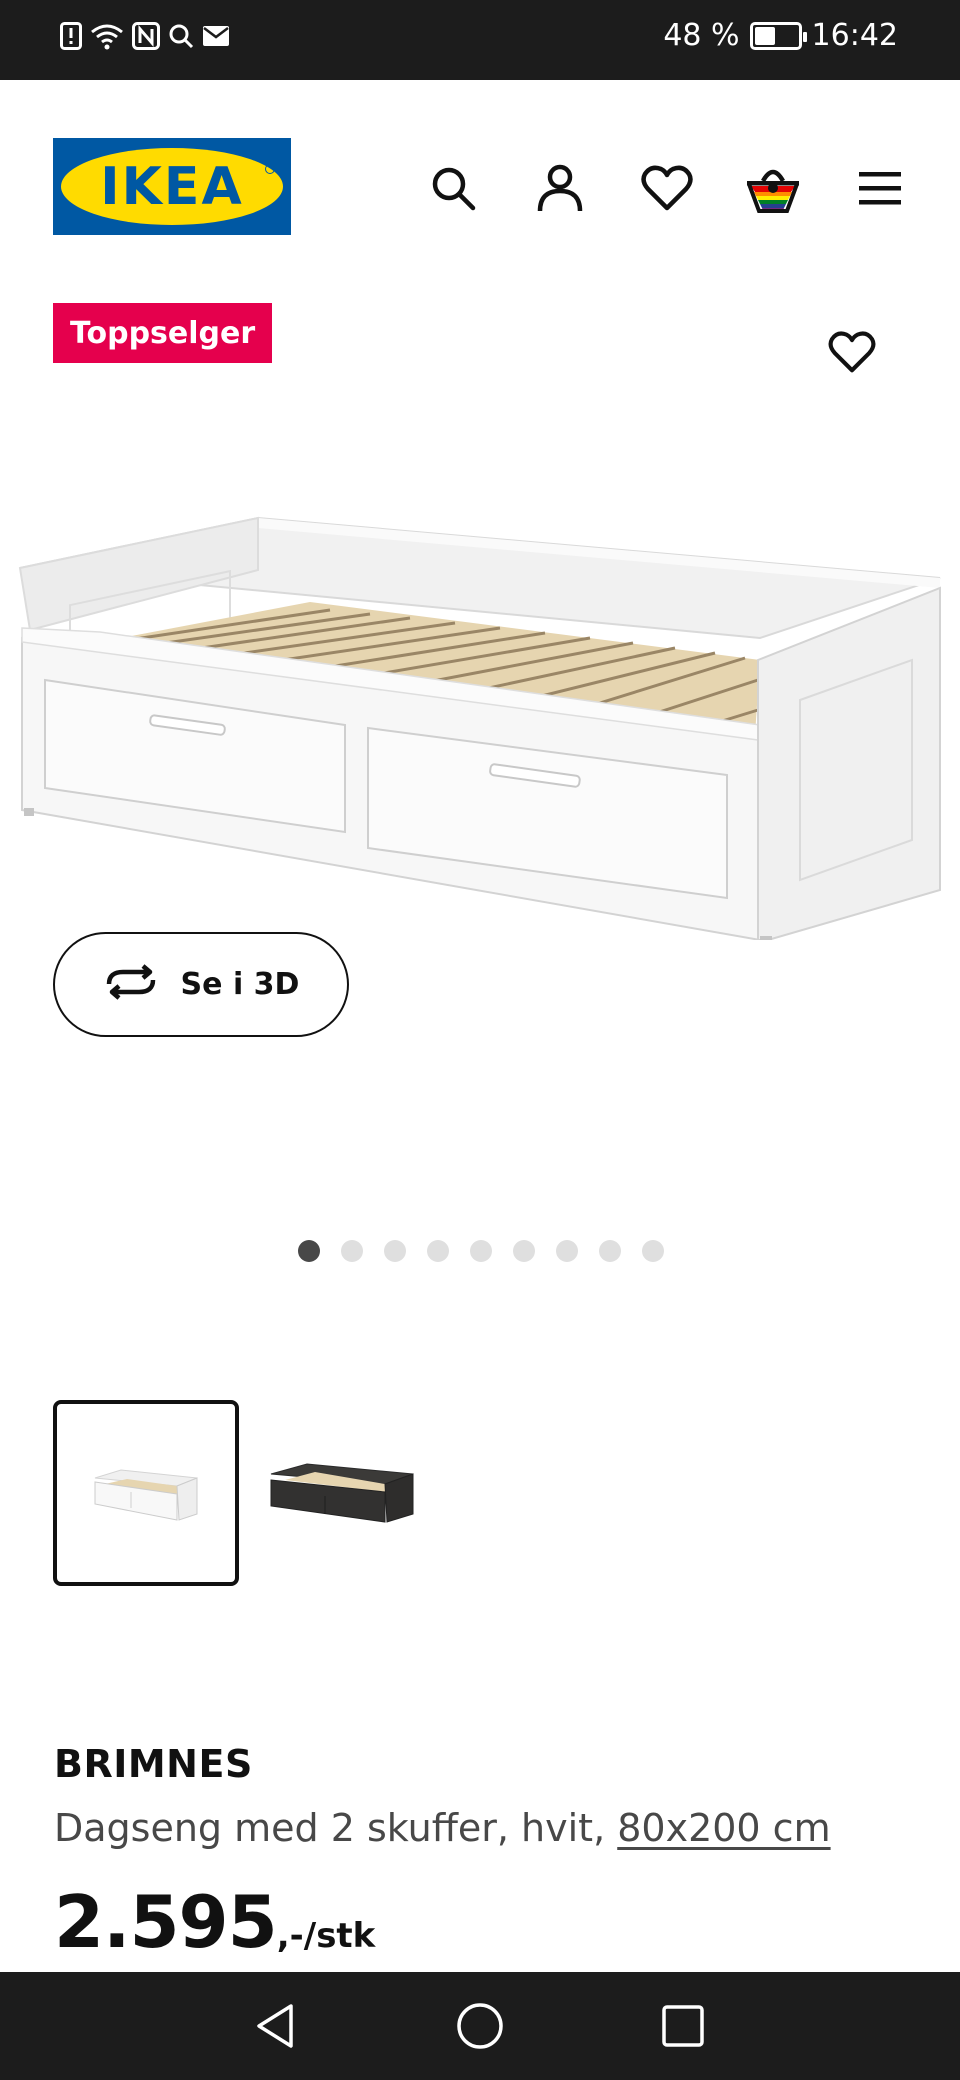 The image size is (960, 2080). I want to click on system-nav-bar, so click(480, 2026).